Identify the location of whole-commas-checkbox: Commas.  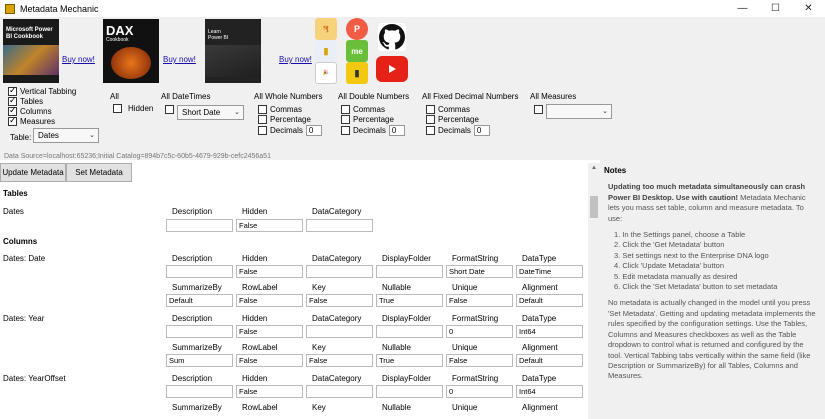
(280, 109).